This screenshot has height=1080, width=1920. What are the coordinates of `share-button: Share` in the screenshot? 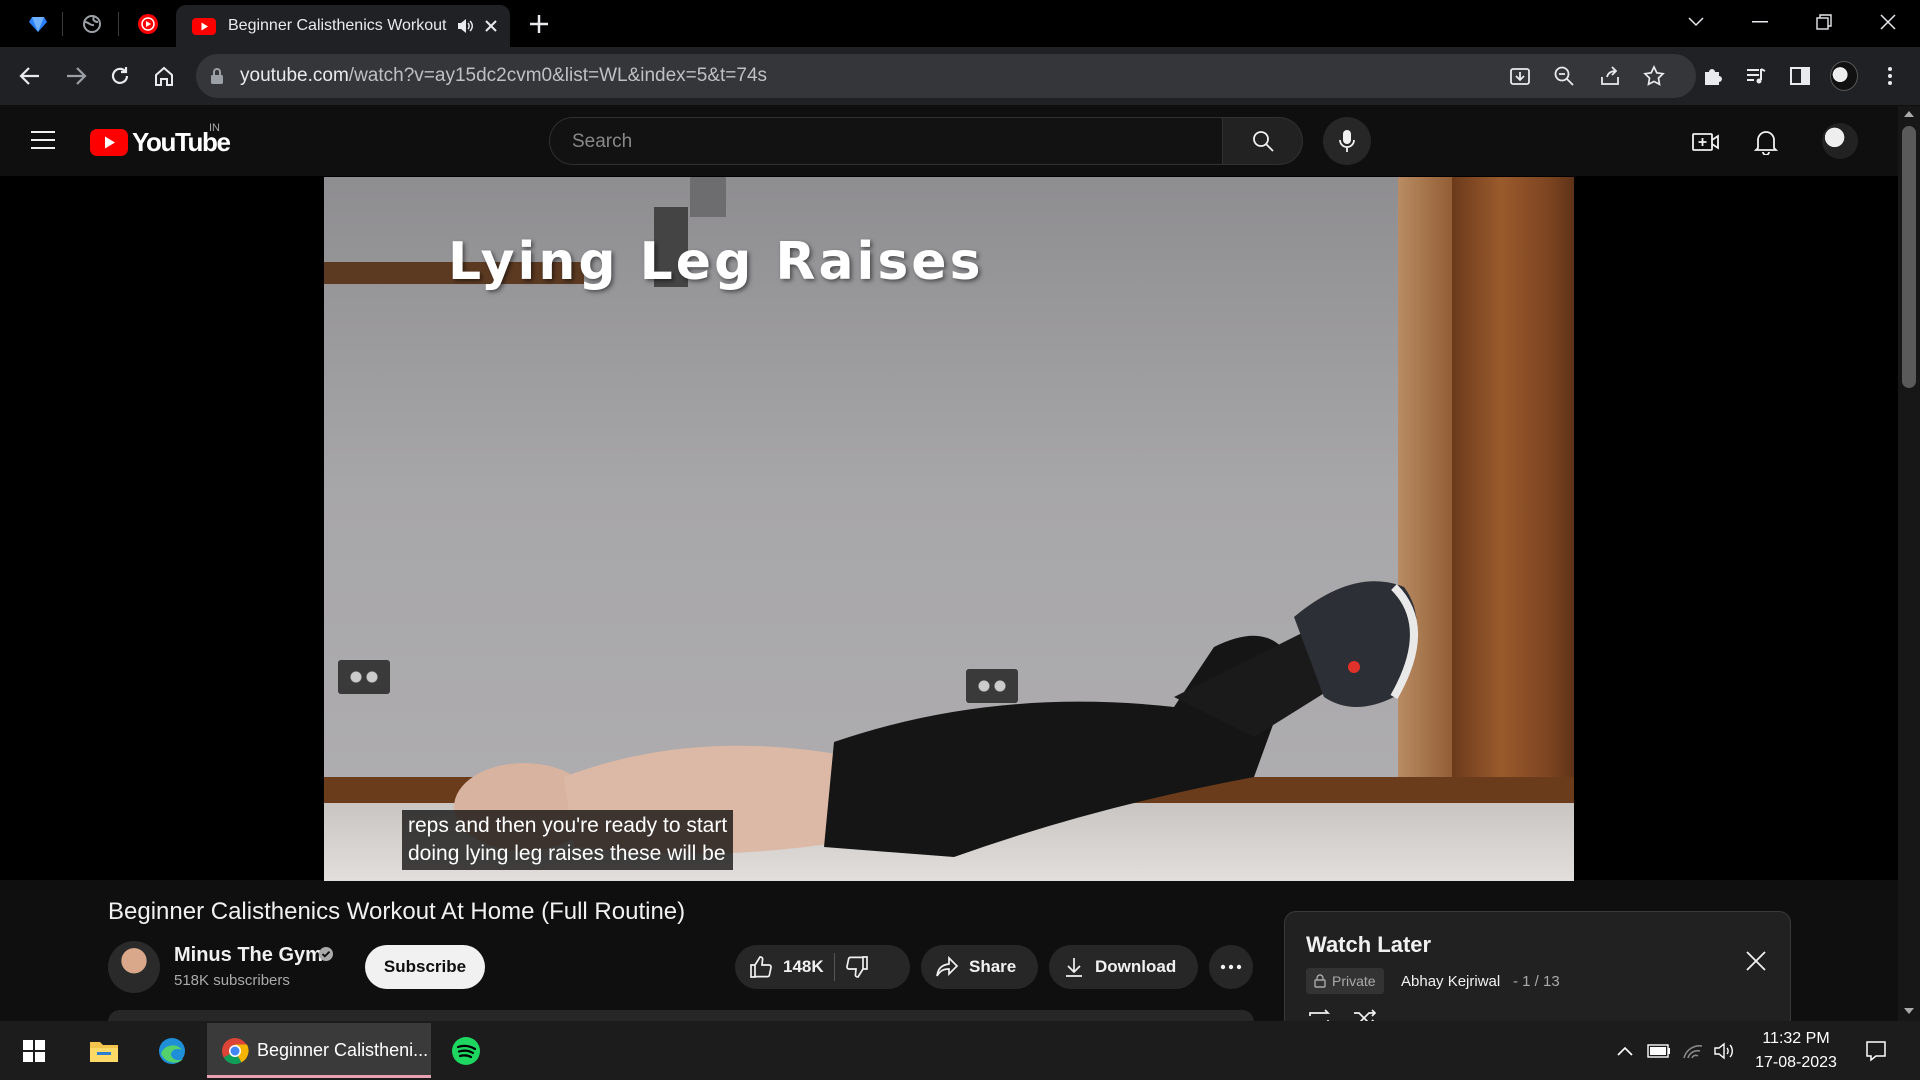 It's located at (979, 967).